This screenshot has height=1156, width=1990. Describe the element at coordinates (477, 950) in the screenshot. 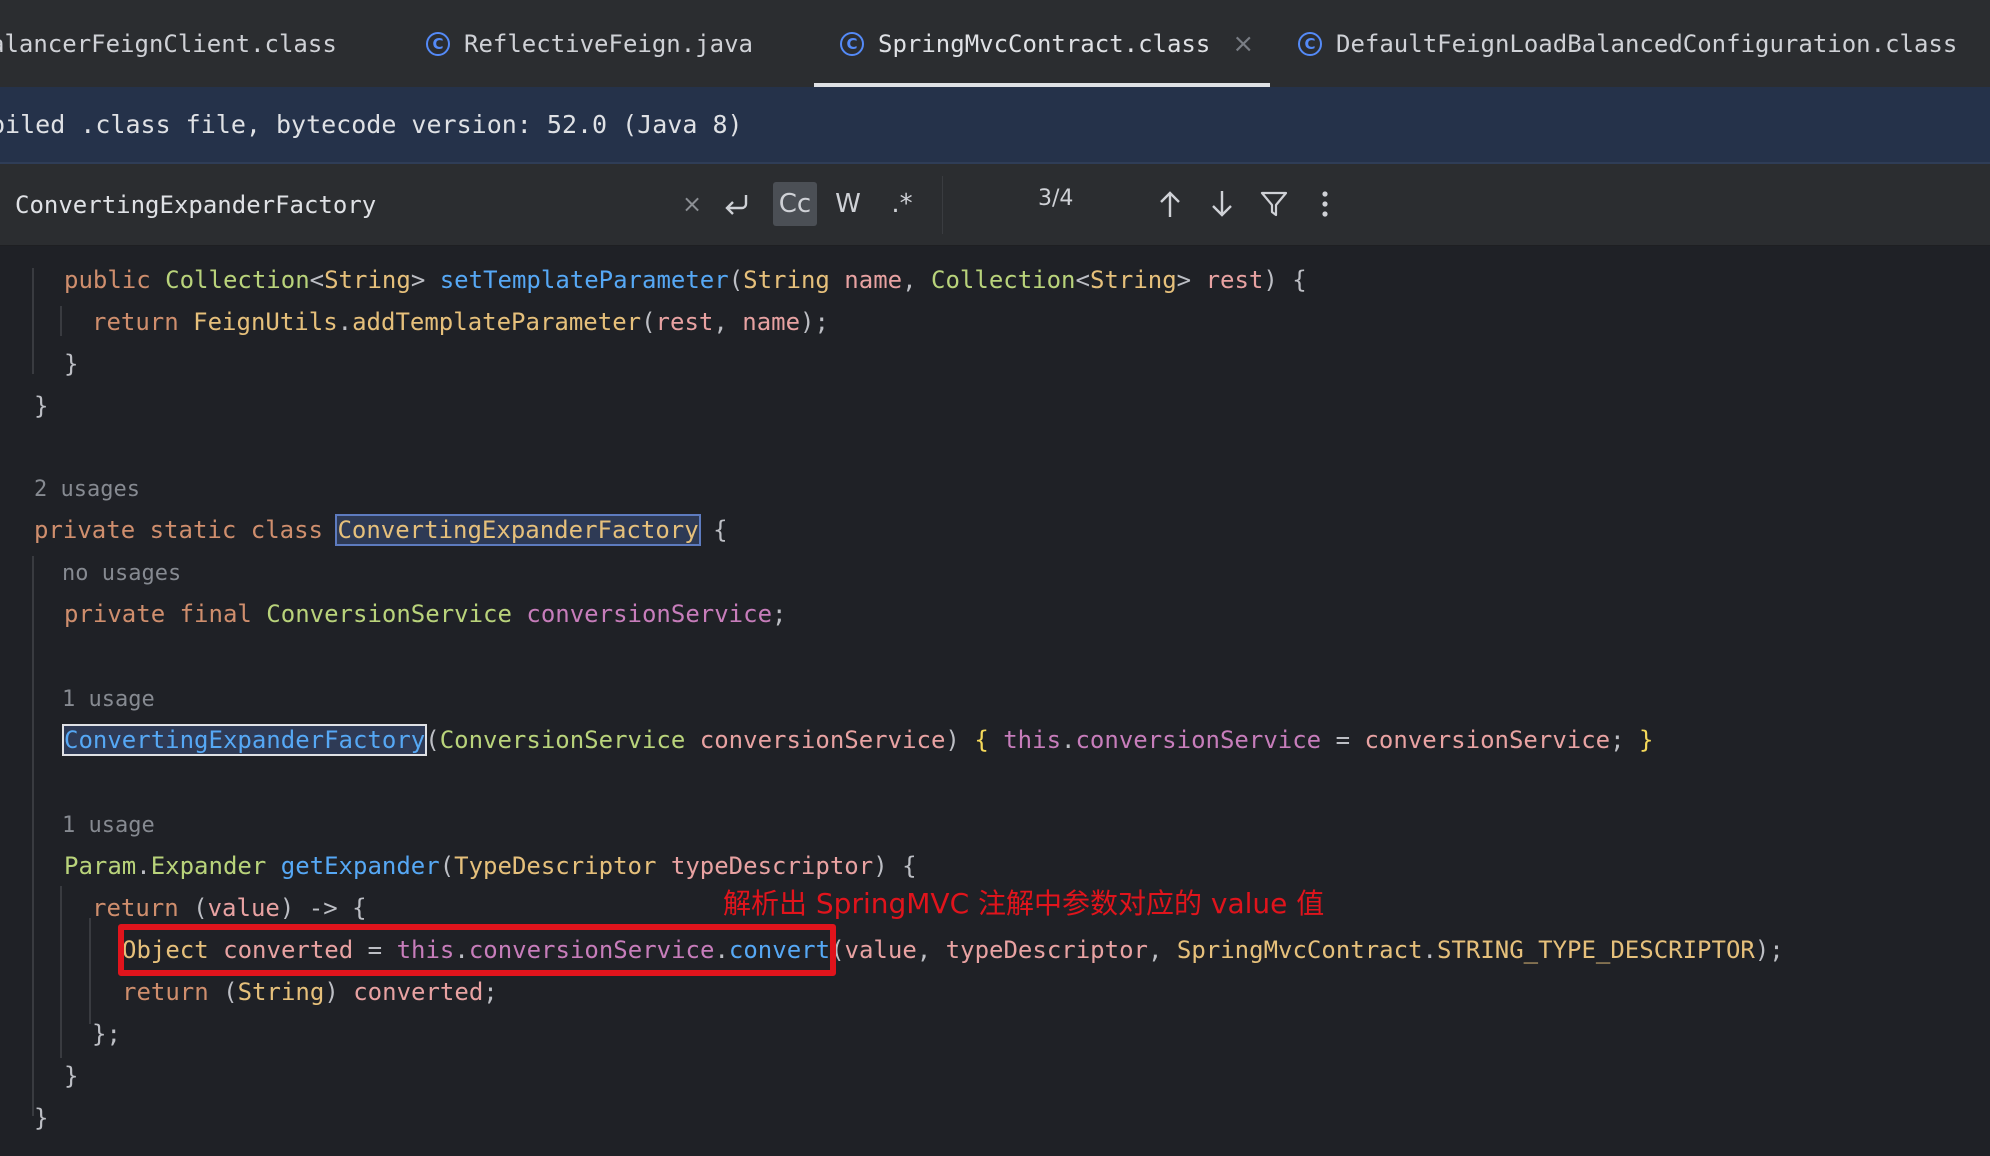

I see `highlight-box` at that location.